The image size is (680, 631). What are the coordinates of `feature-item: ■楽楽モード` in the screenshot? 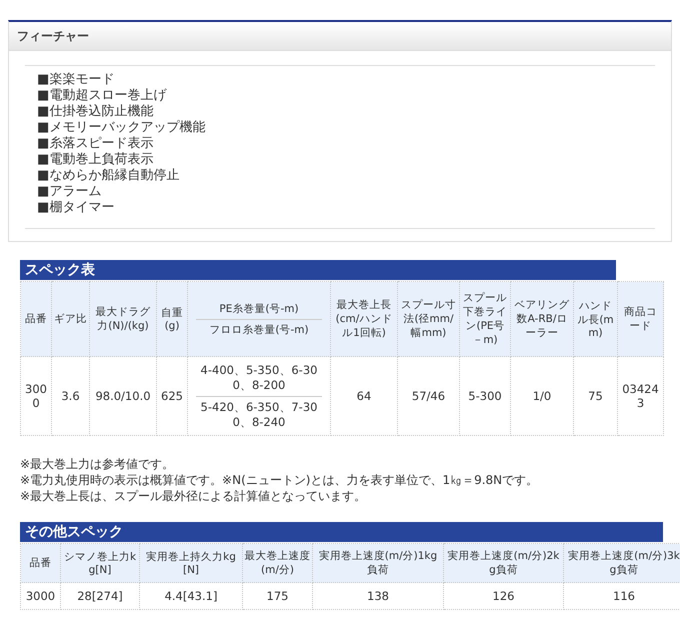 It's located at (75, 80).